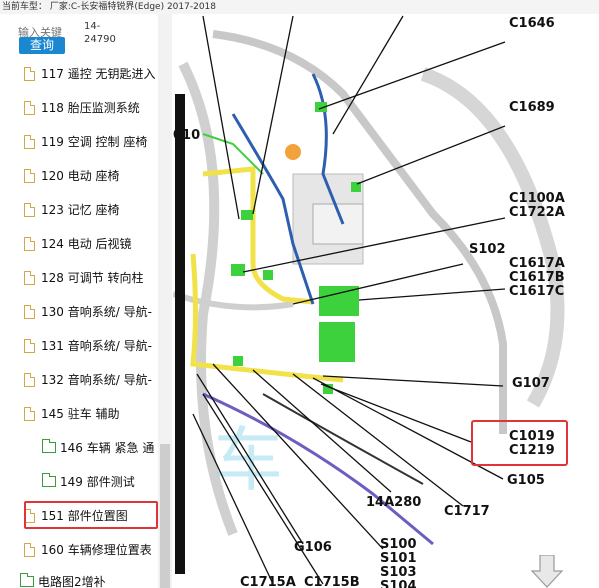  What do you see at coordinates (332, 581) in the screenshot?
I see `connector-label: C1715B` at bounding box center [332, 581].